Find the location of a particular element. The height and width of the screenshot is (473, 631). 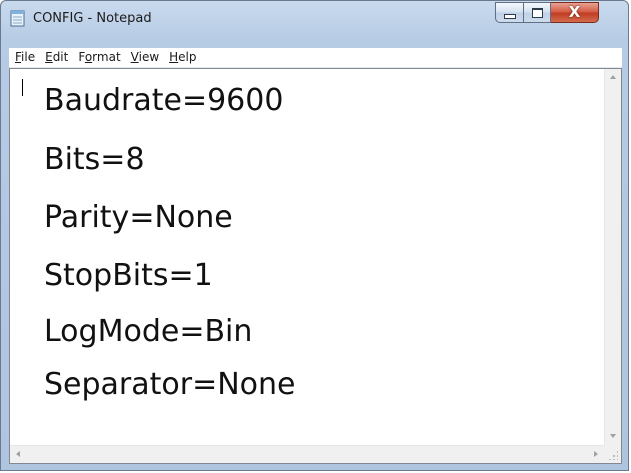

minimize-icon is located at coordinates (509, 16).